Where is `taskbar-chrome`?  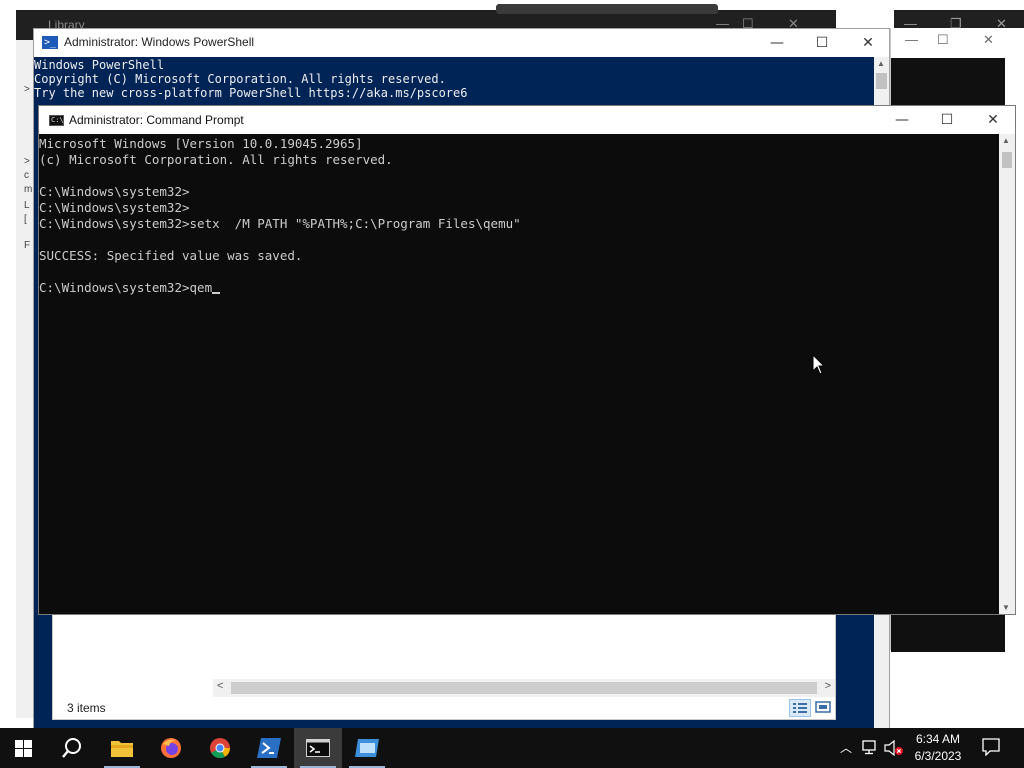
taskbar-chrome is located at coordinates (220, 748).